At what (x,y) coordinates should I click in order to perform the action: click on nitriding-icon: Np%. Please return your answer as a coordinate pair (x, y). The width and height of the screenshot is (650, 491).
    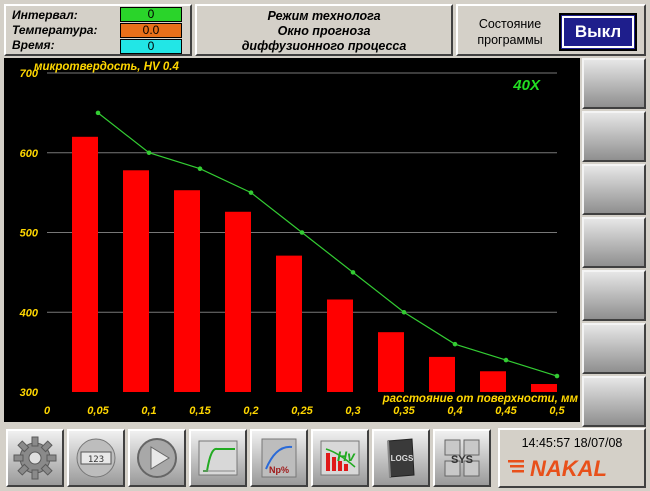
    Looking at the image, I should click on (279, 458).